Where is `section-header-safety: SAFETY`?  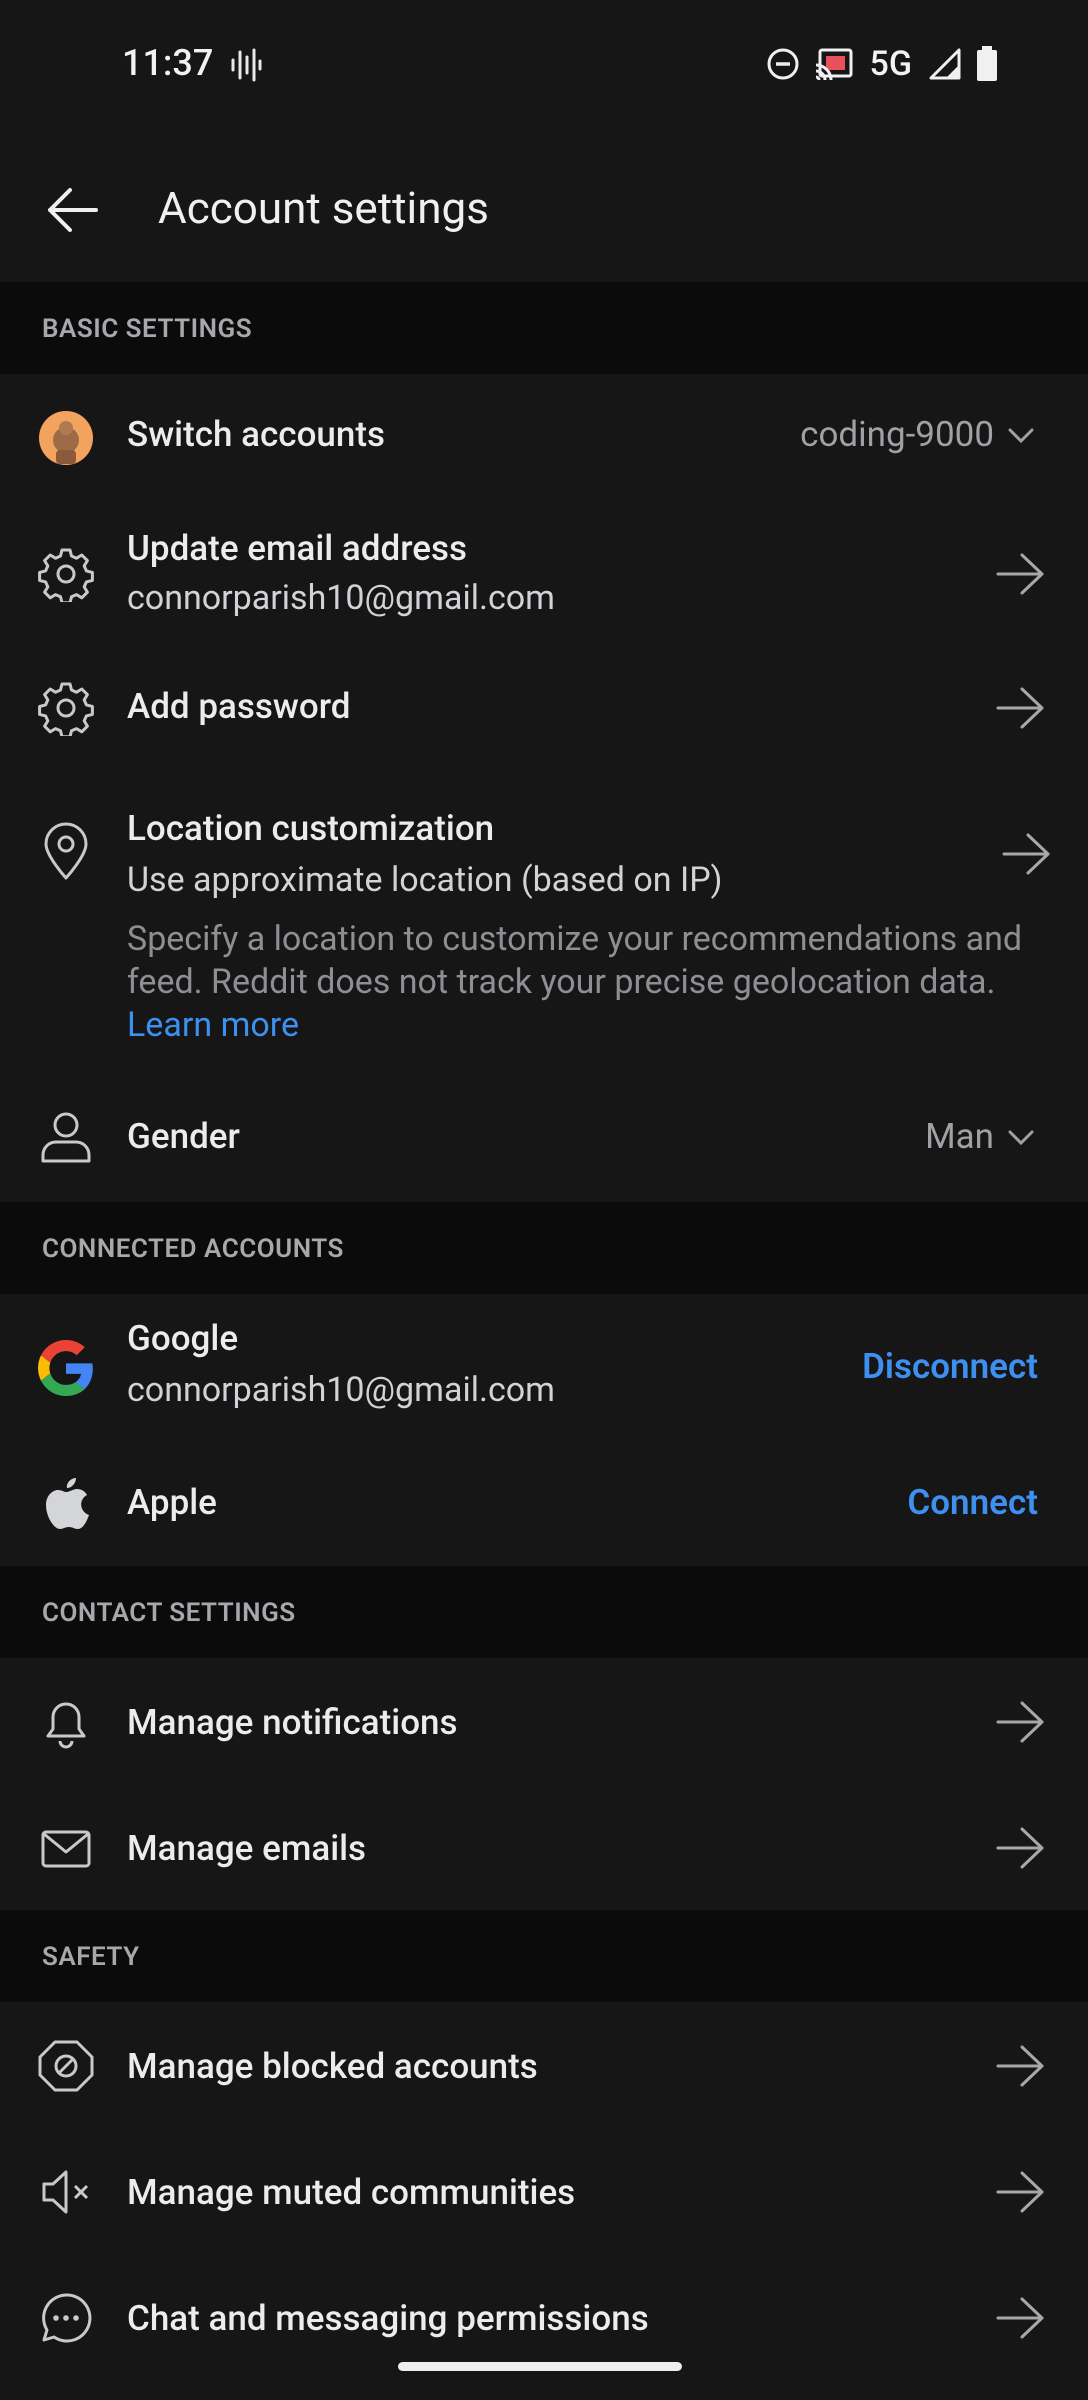 section-header-safety: SAFETY is located at coordinates (544, 1956).